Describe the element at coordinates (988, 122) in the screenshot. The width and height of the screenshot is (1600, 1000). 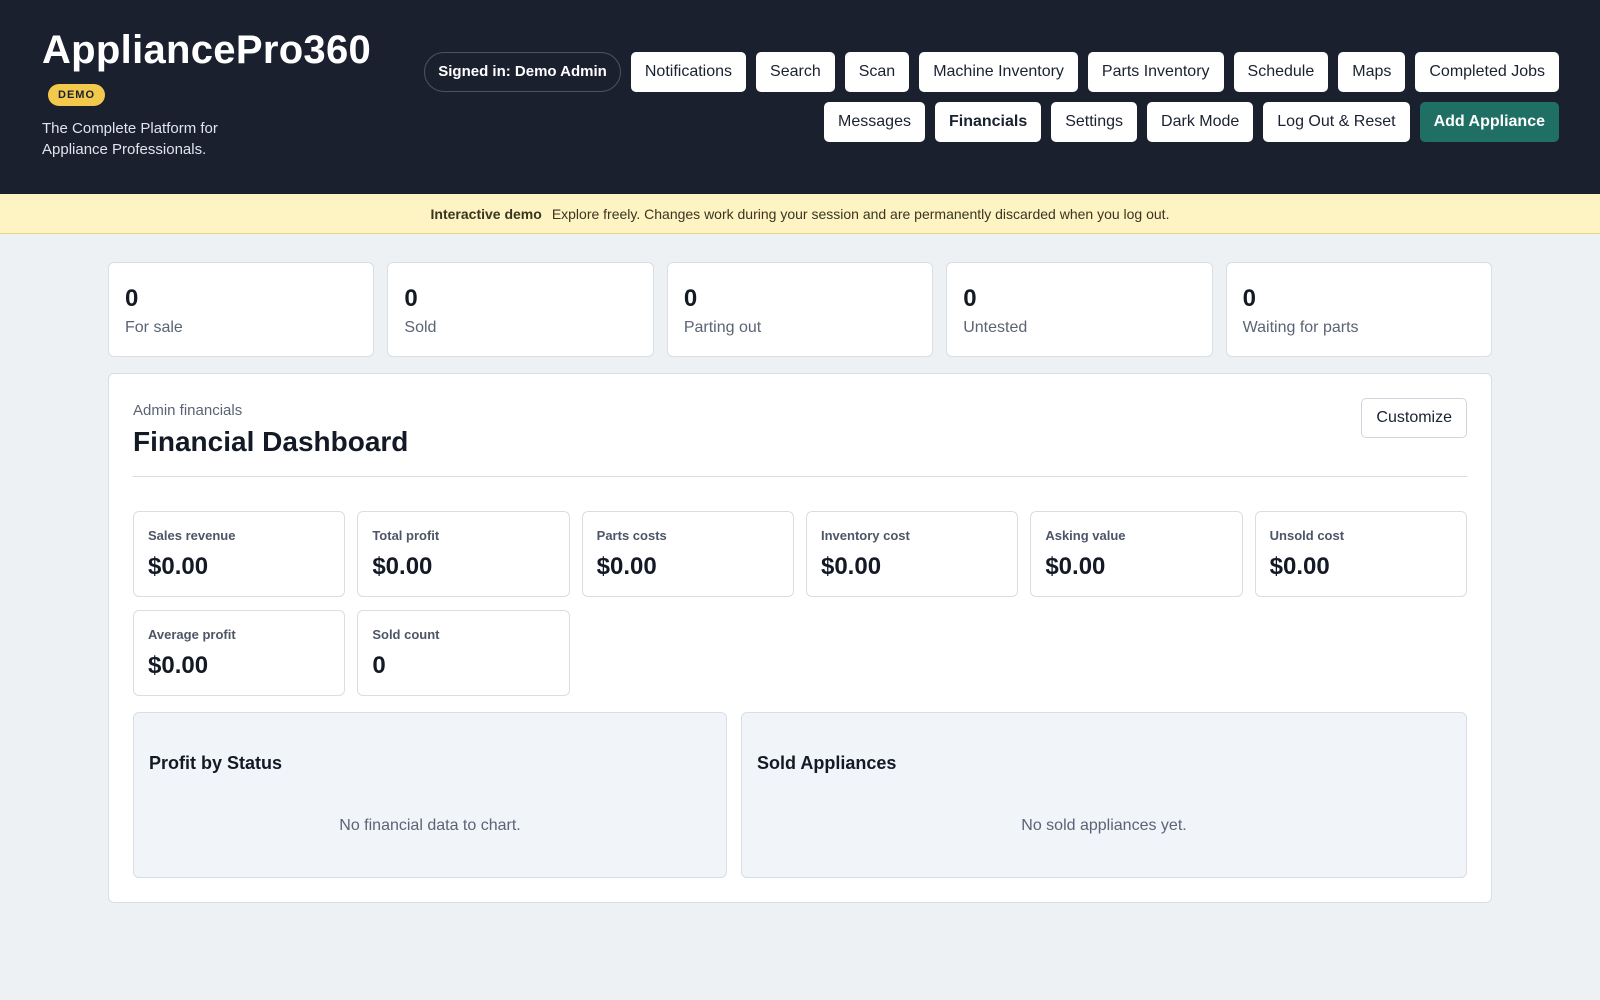
I see `nav-financials-button: Financials` at that location.